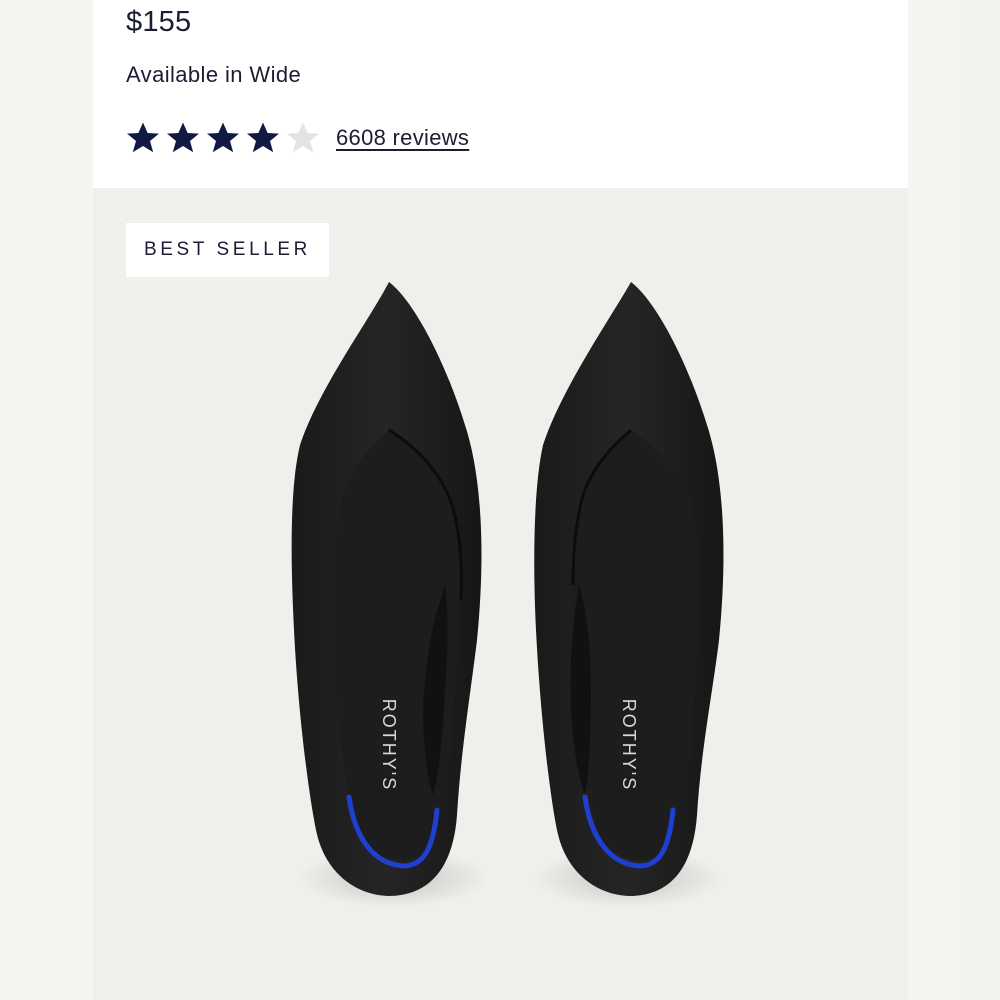 The width and height of the screenshot is (1000, 1000). Describe the element at coordinates (954, 500) in the screenshot. I see `page-margin-right` at that location.